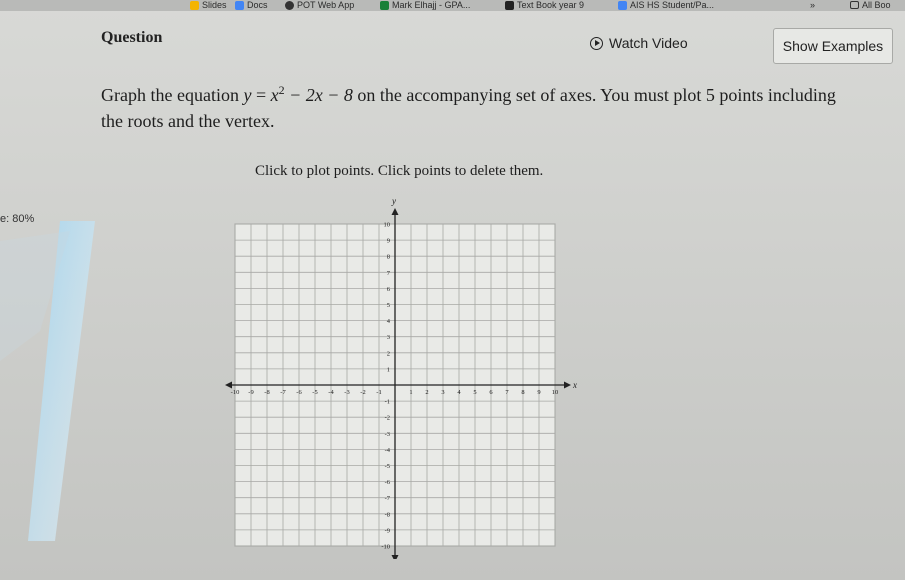 The image size is (905, 580). What do you see at coordinates (854, 5) in the screenshot?
I see `folder-icon` at bounding box center [854, 5].